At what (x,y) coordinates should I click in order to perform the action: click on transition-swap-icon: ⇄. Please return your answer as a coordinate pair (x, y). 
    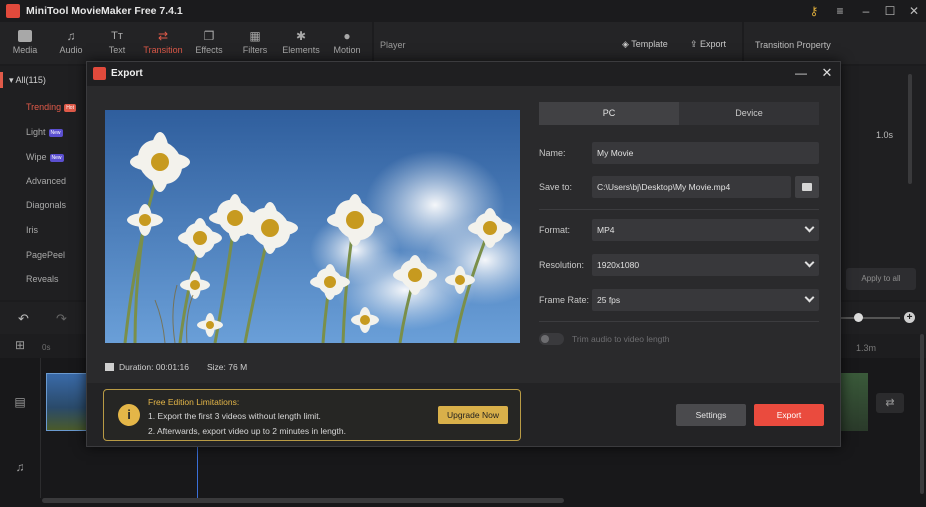
    Looking at the image, I should click on (890, 403).